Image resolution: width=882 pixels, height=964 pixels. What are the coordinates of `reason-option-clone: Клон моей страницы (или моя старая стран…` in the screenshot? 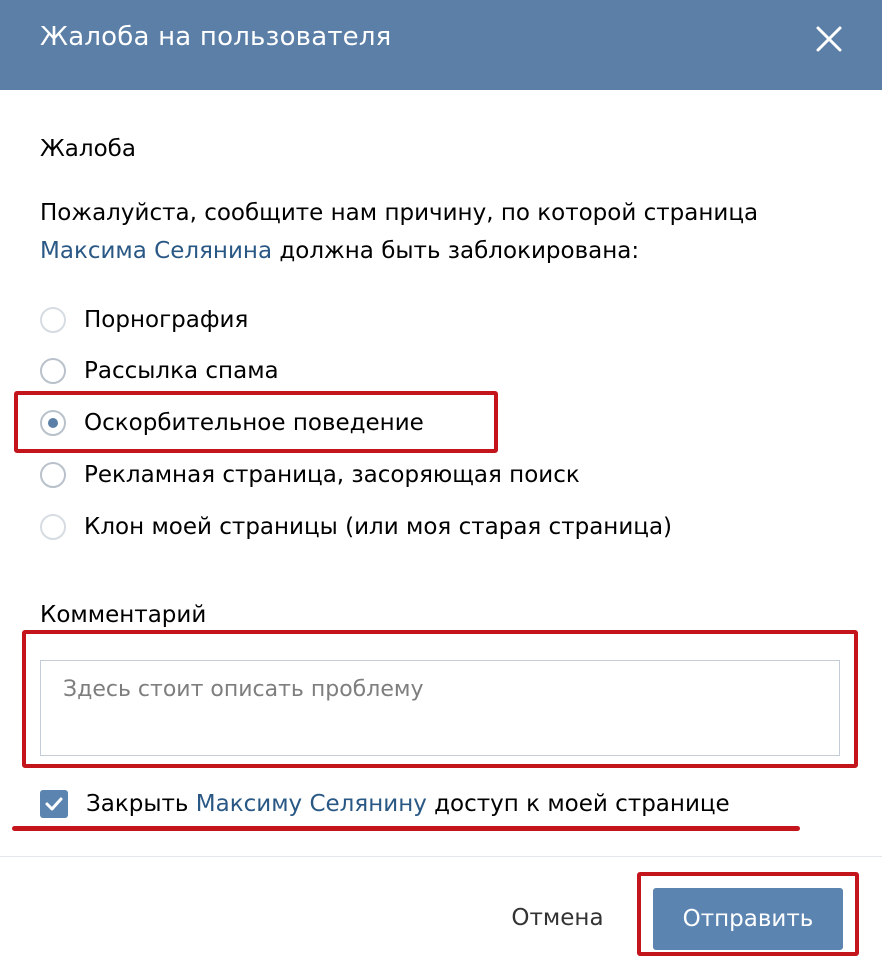 It's located at (356, 527).